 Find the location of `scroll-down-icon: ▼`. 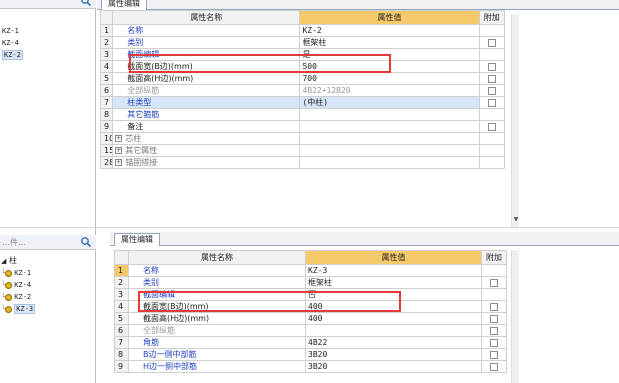

scroll-down-icon: ▼ is located at coordinates (516, 220).